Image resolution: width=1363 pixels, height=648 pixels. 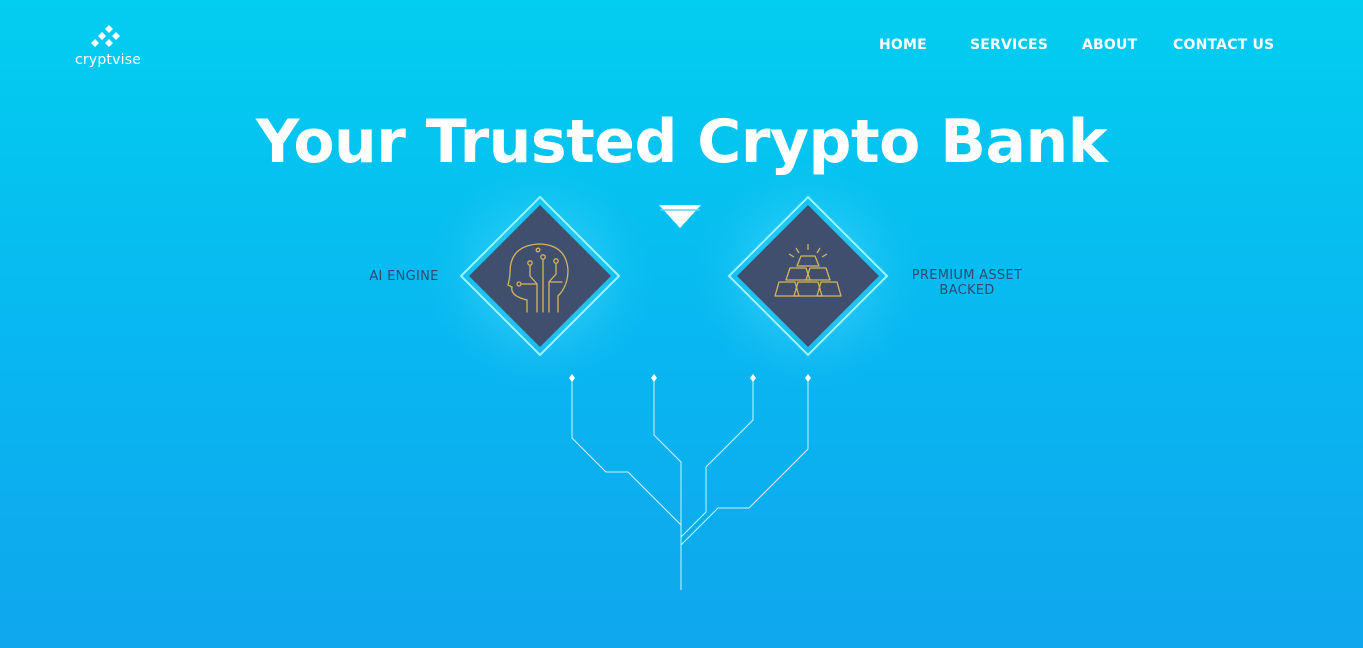 I want to click on ai-engine-label: AI ENGINE, so click(x=404, y=276).